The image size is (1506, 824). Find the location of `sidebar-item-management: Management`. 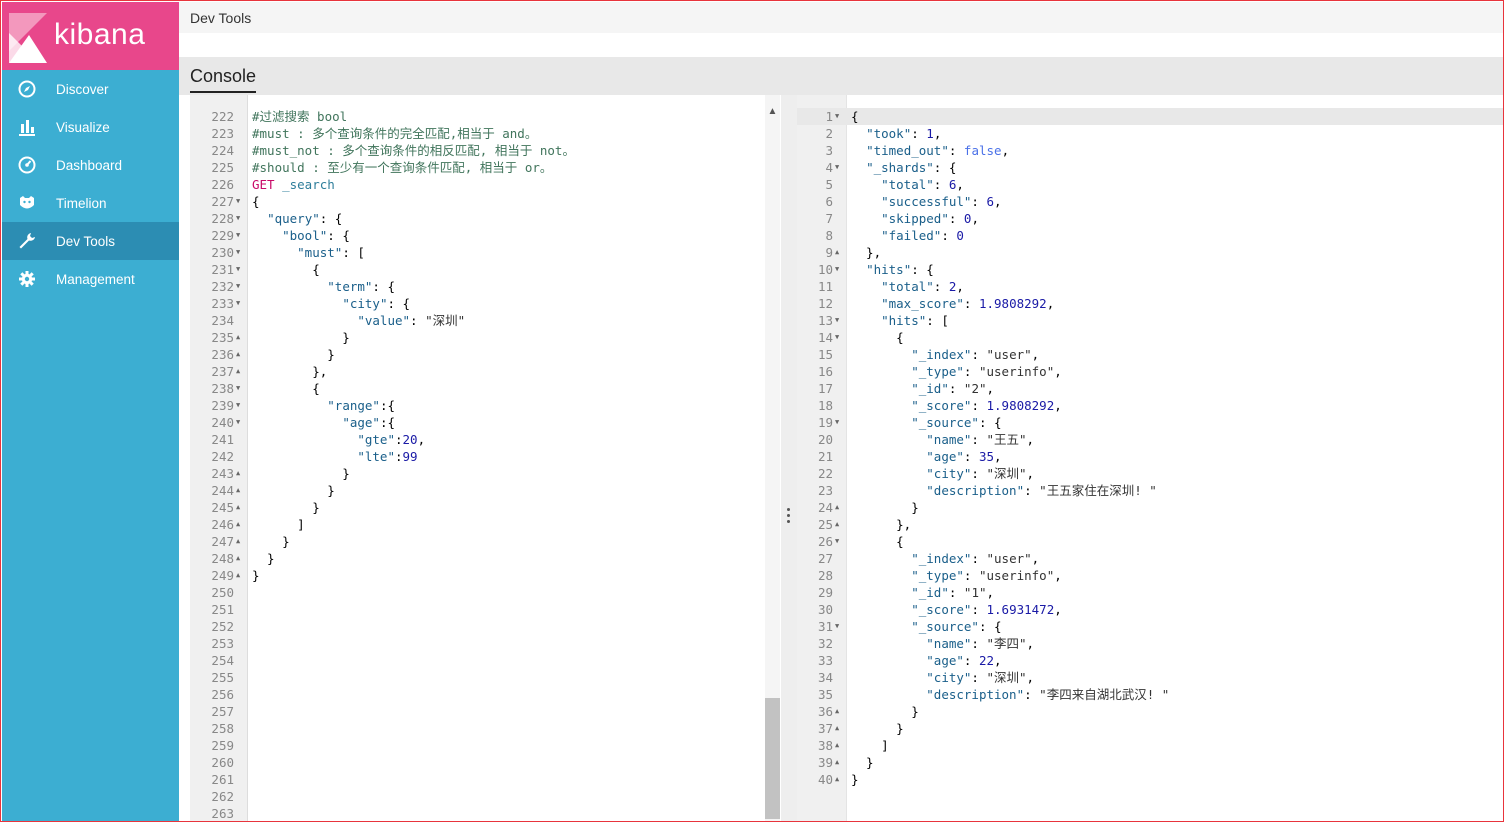

sidebar-item-management: Management is located at coordinates (90, 279).